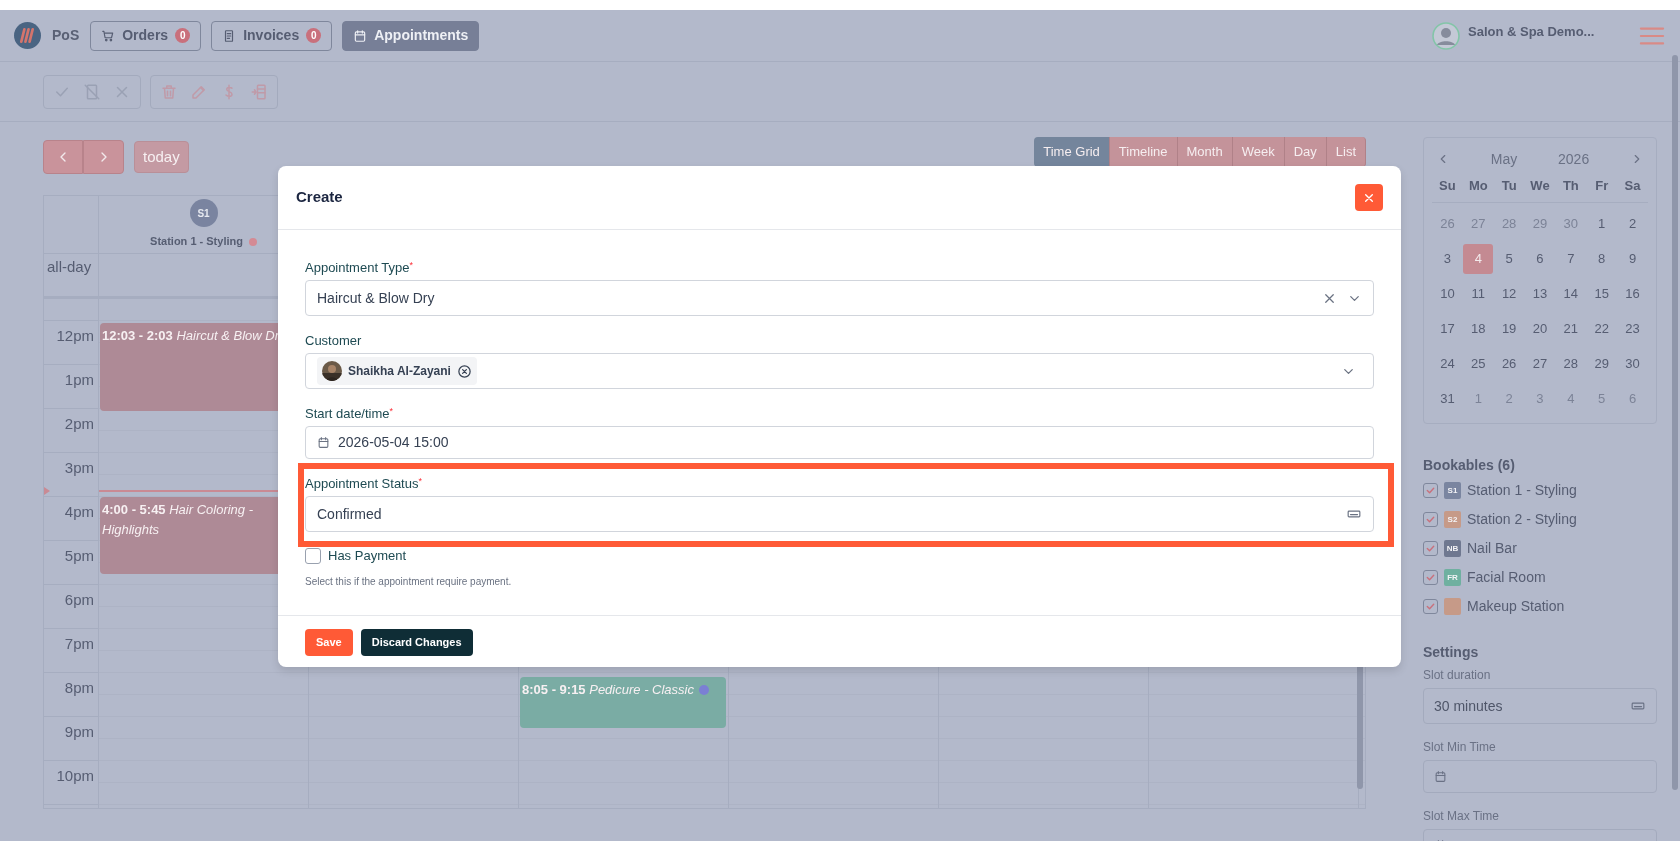 The height and width of the screenshot is (841, 1680). What do you see at coordinates (416, 642) in the screenshot?
I see `discard-button: Discard Changes` at bounding box center [416, 642].